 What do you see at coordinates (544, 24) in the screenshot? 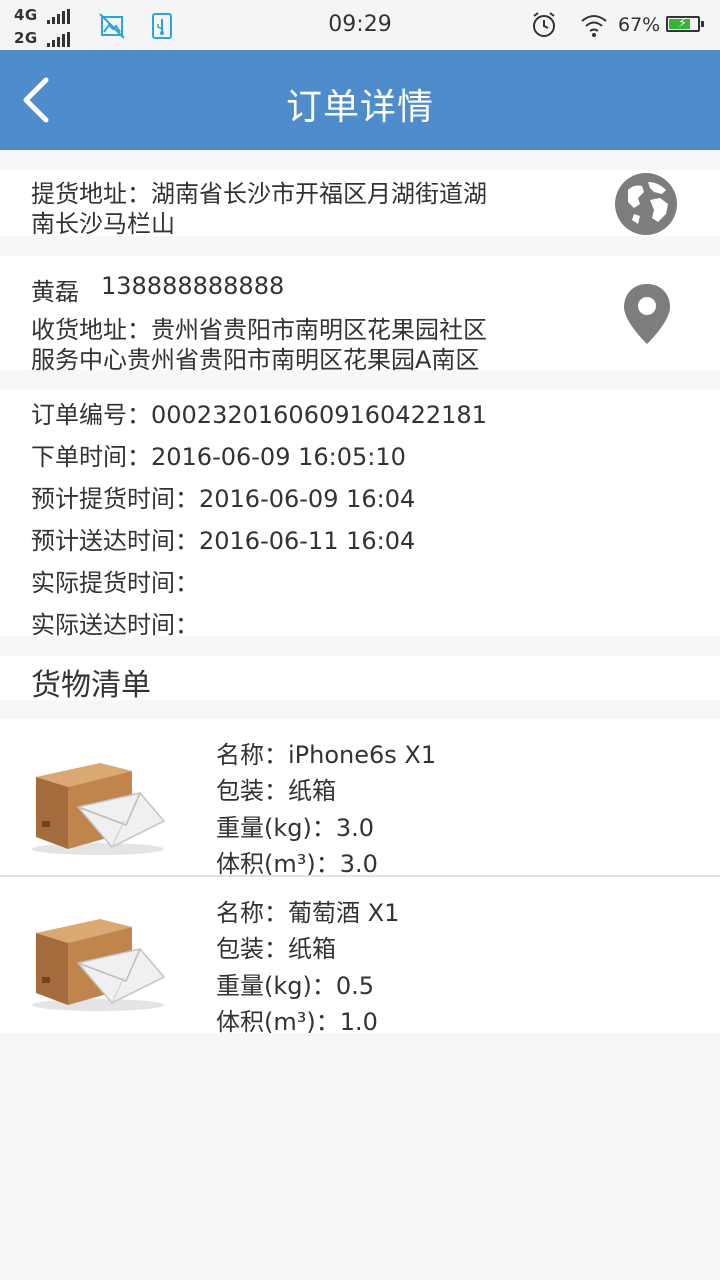
I see `alarm-icon` at bounding box center [544, 24].